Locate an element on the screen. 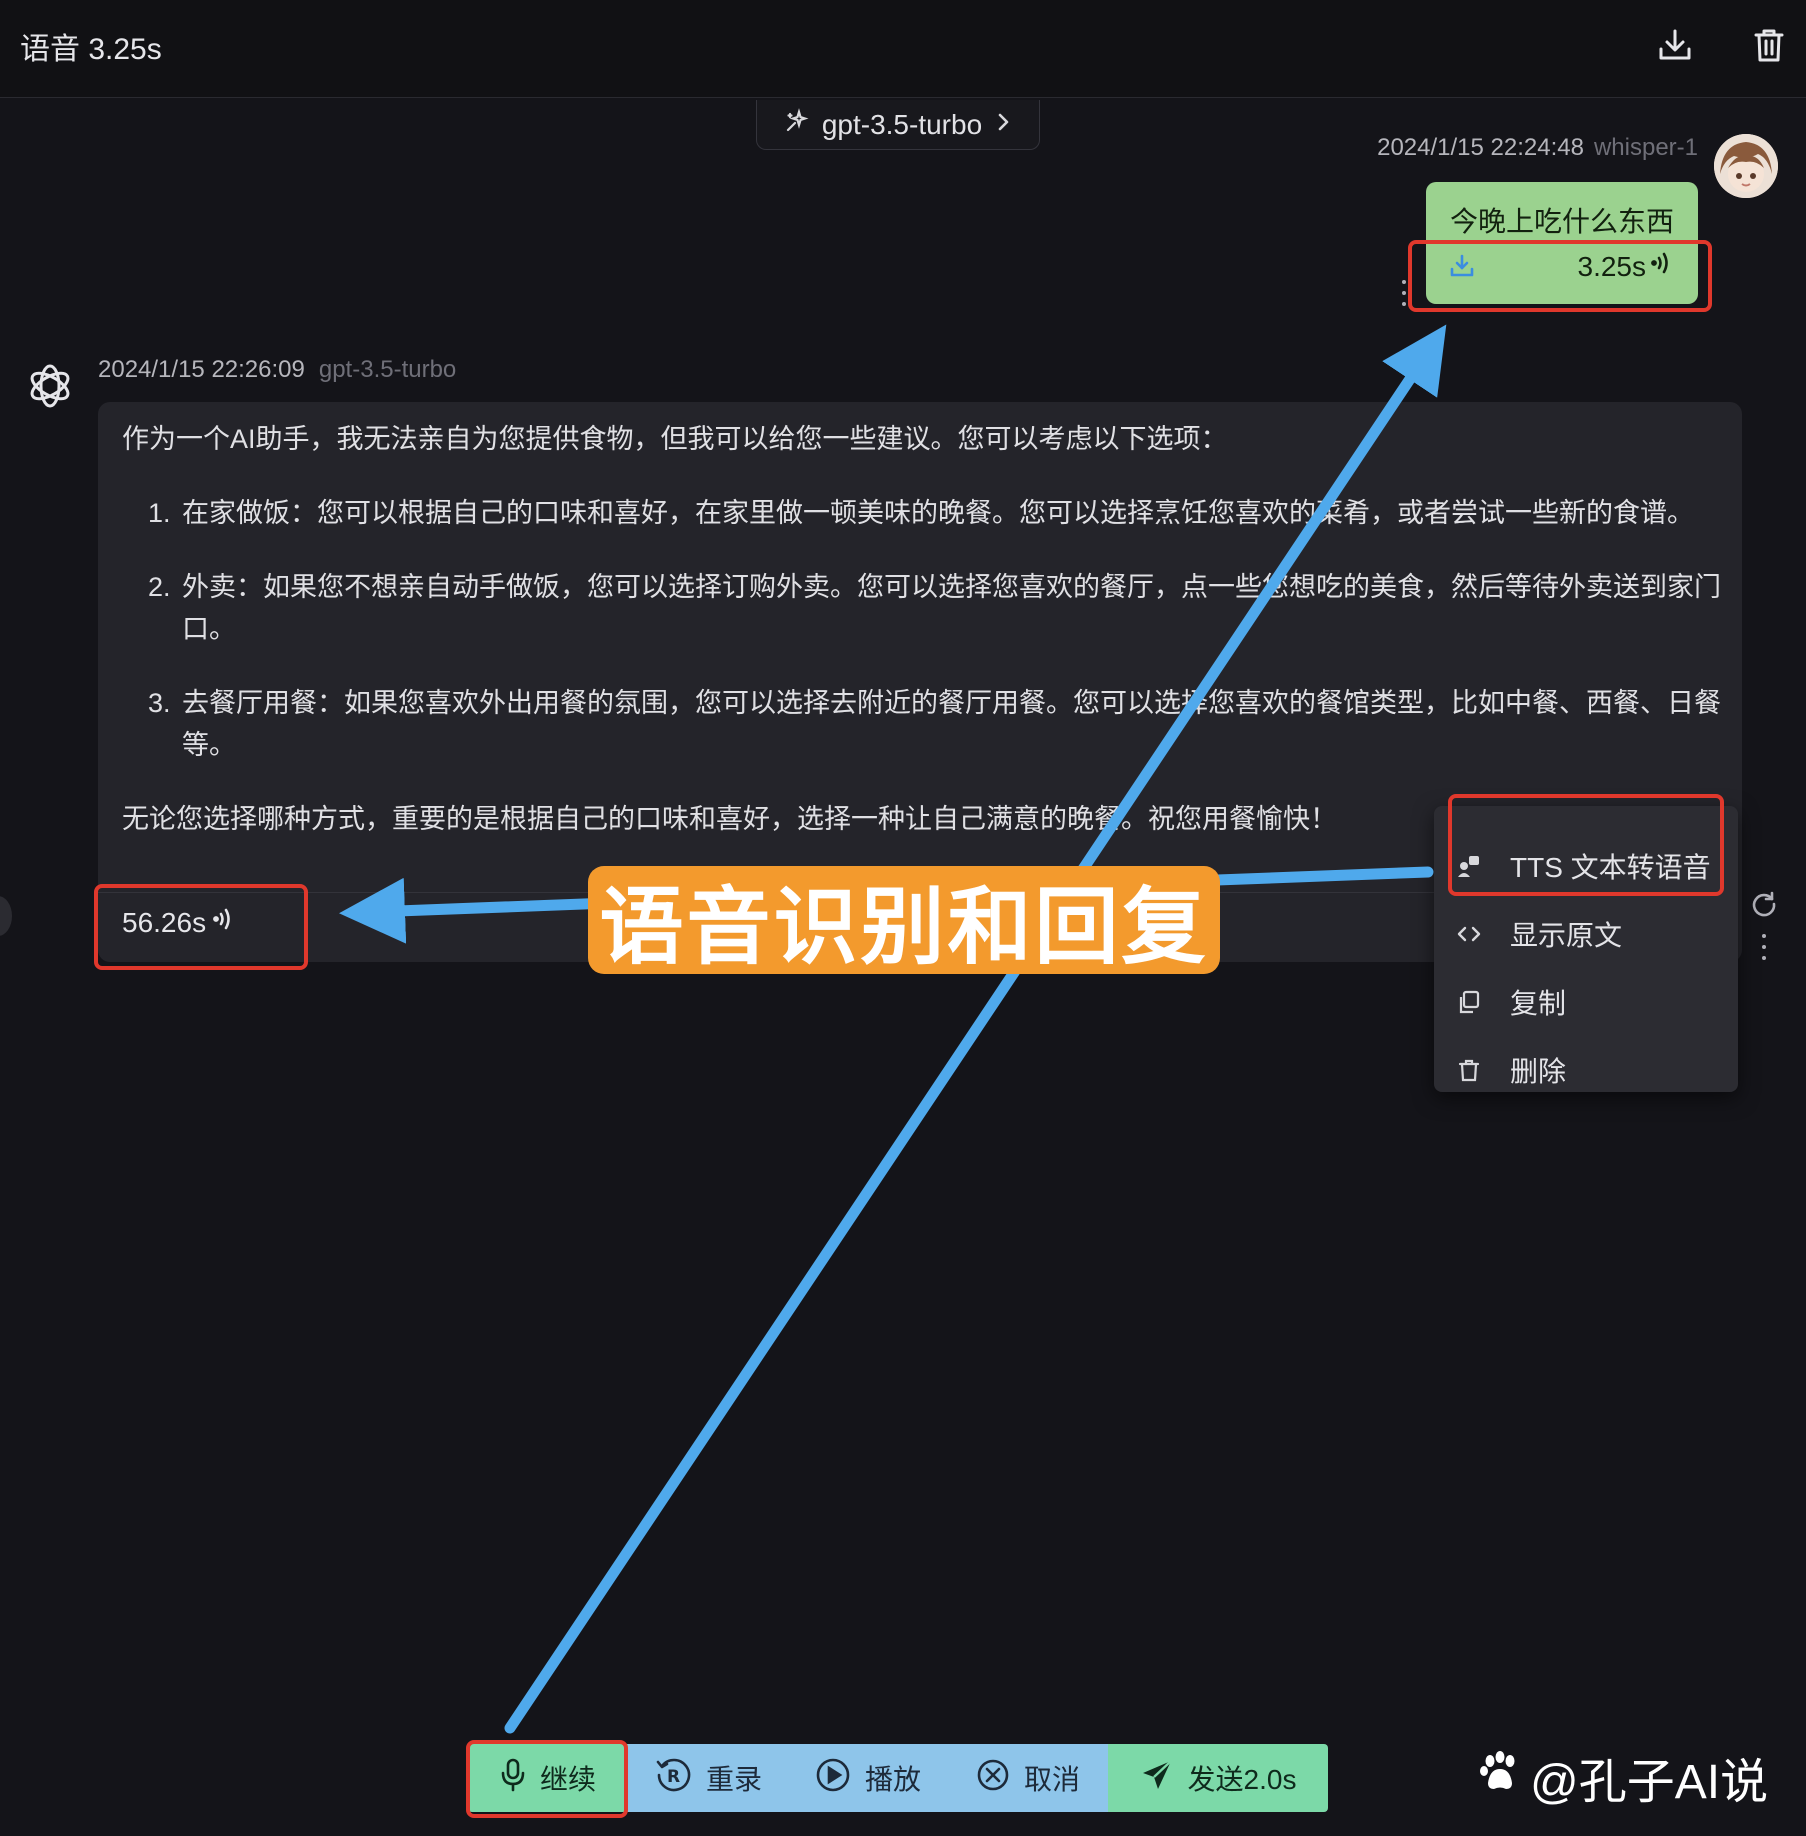 The height and width of the screenshot is (1836, 1806). model-selector: gpt-3.5-turbo is located at coordinates (898, 125).